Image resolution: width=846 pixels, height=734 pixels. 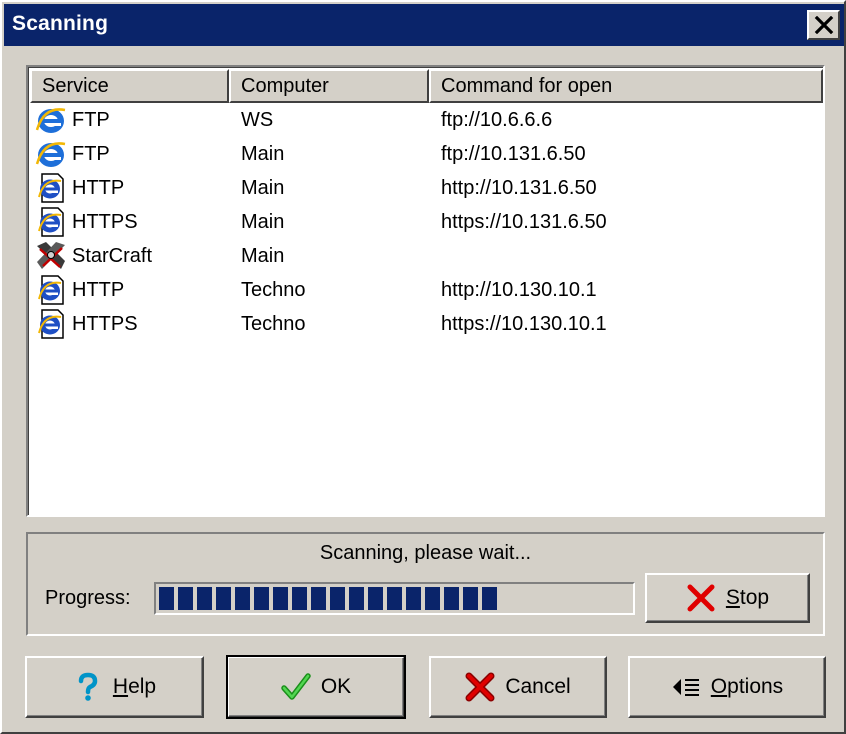 What do you see at coordinates (747, 597) in the screenshot?
I see `stop-label: Stop` at bounding box center [747, 597].